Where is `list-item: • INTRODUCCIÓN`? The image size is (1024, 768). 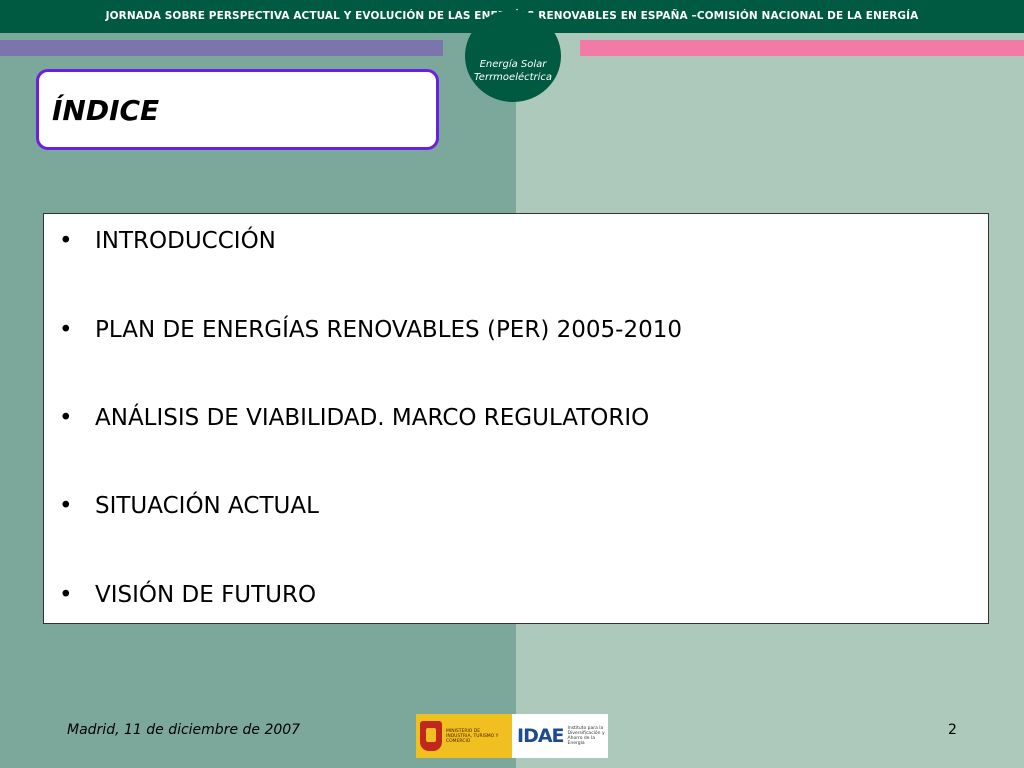
list-item: • INTRODUCCIÓN is located at coordinates (167, 241).